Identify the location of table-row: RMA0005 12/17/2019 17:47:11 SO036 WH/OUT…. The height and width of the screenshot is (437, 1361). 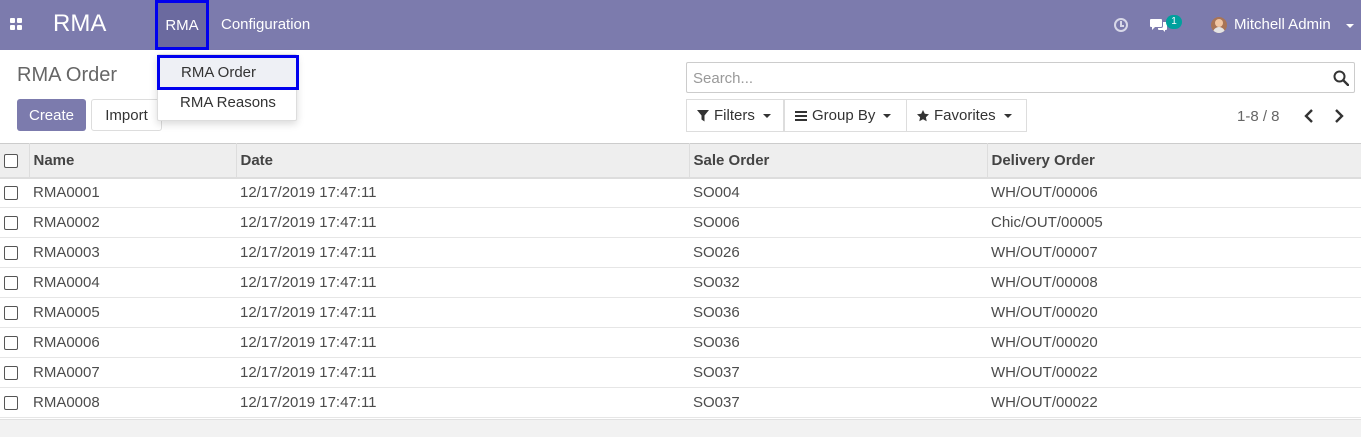
(680, 312).